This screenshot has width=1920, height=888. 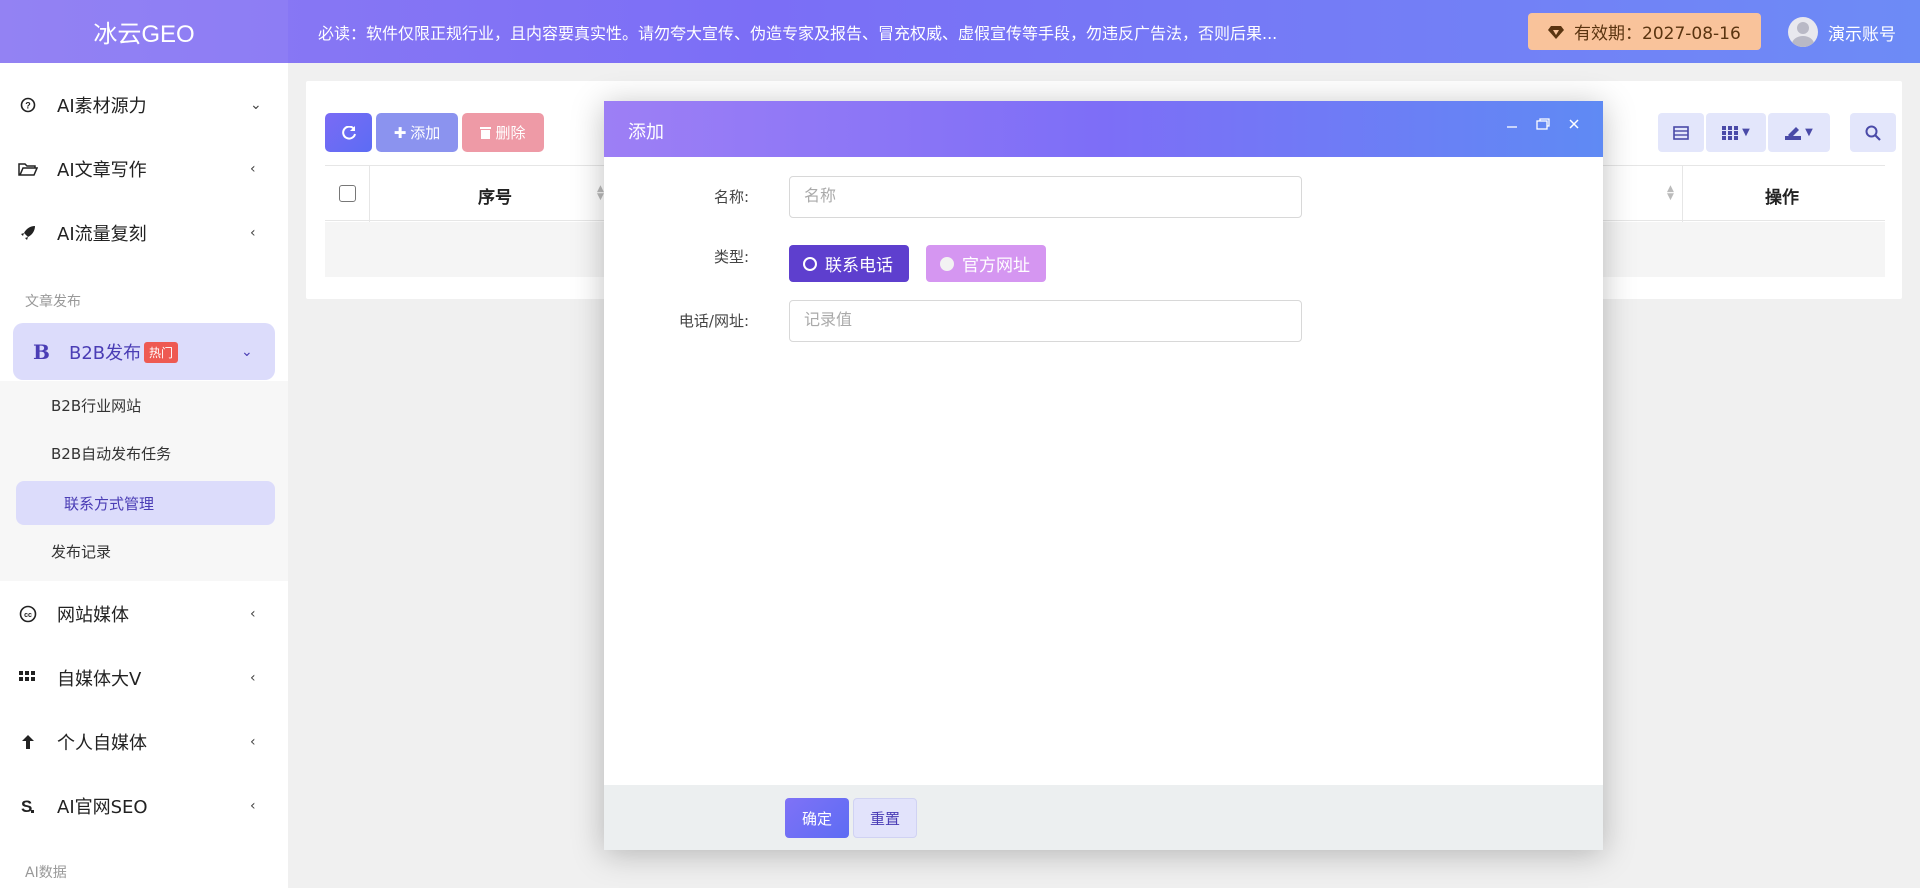 I want to click on type-radio-website: 官方网址, so click(x=986, y=263).